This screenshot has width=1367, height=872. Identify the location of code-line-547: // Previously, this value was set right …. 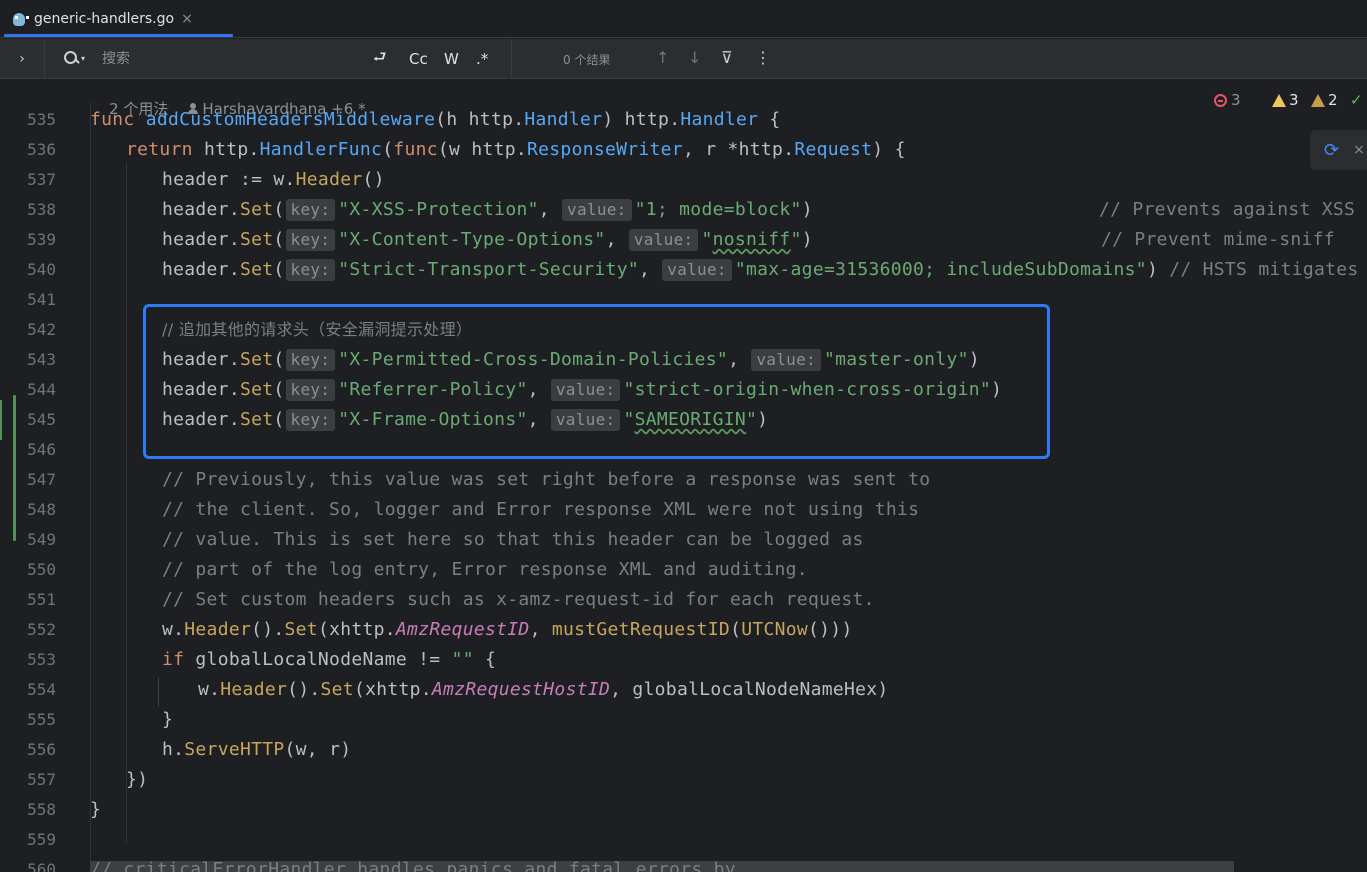
(546, 479).